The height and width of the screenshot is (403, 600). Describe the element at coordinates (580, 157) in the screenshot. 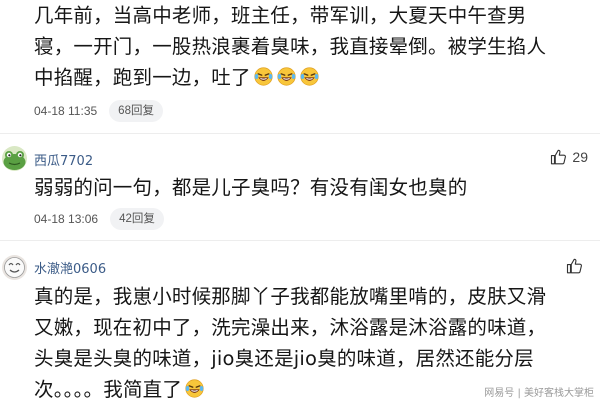

I see `like-count: 29` at that location.